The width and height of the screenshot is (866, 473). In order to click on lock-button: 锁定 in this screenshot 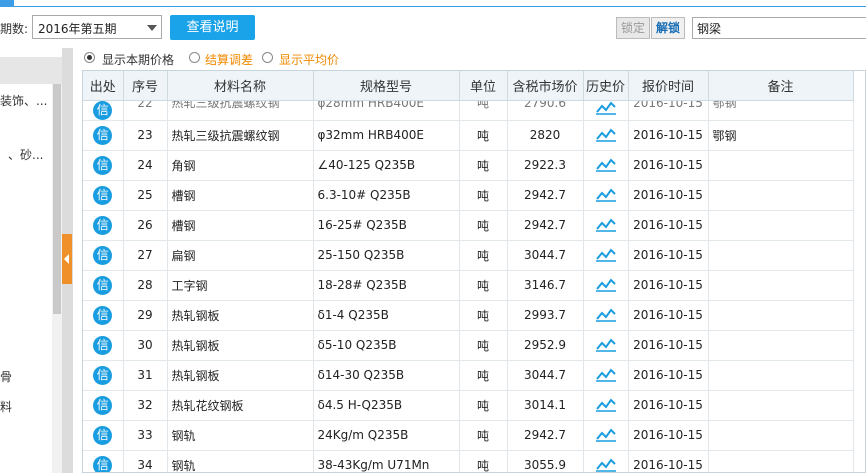, I will do `click(633, 28)`.